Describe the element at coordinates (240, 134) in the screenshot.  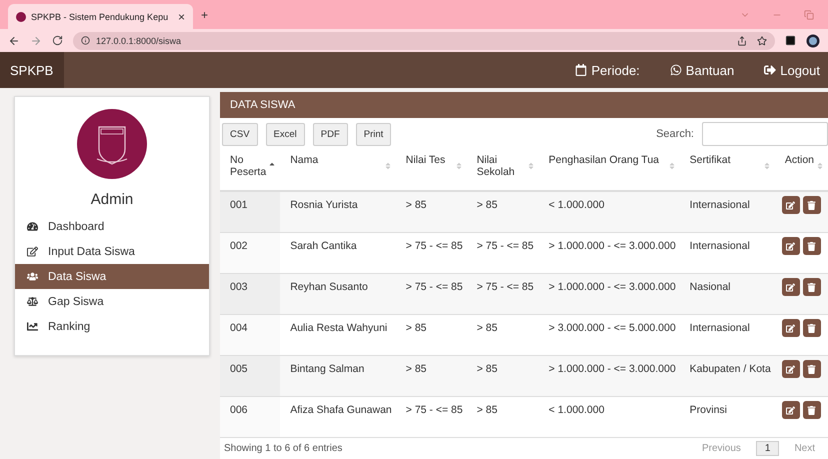
I see `export-button: CSV` at that location.